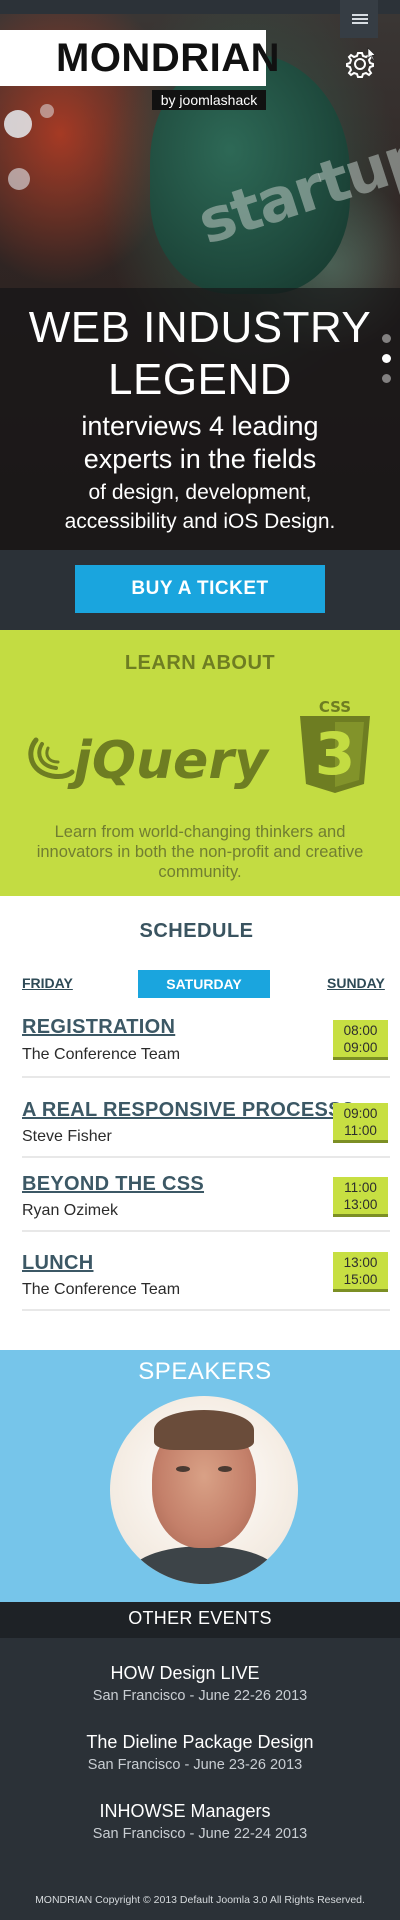 Image resolution: width=400 pixels, height=1920 pixels. Describe the element at coordinates (192, 1811) in the screenshot. I see `event-name: INHOWSE Managers` at that location.